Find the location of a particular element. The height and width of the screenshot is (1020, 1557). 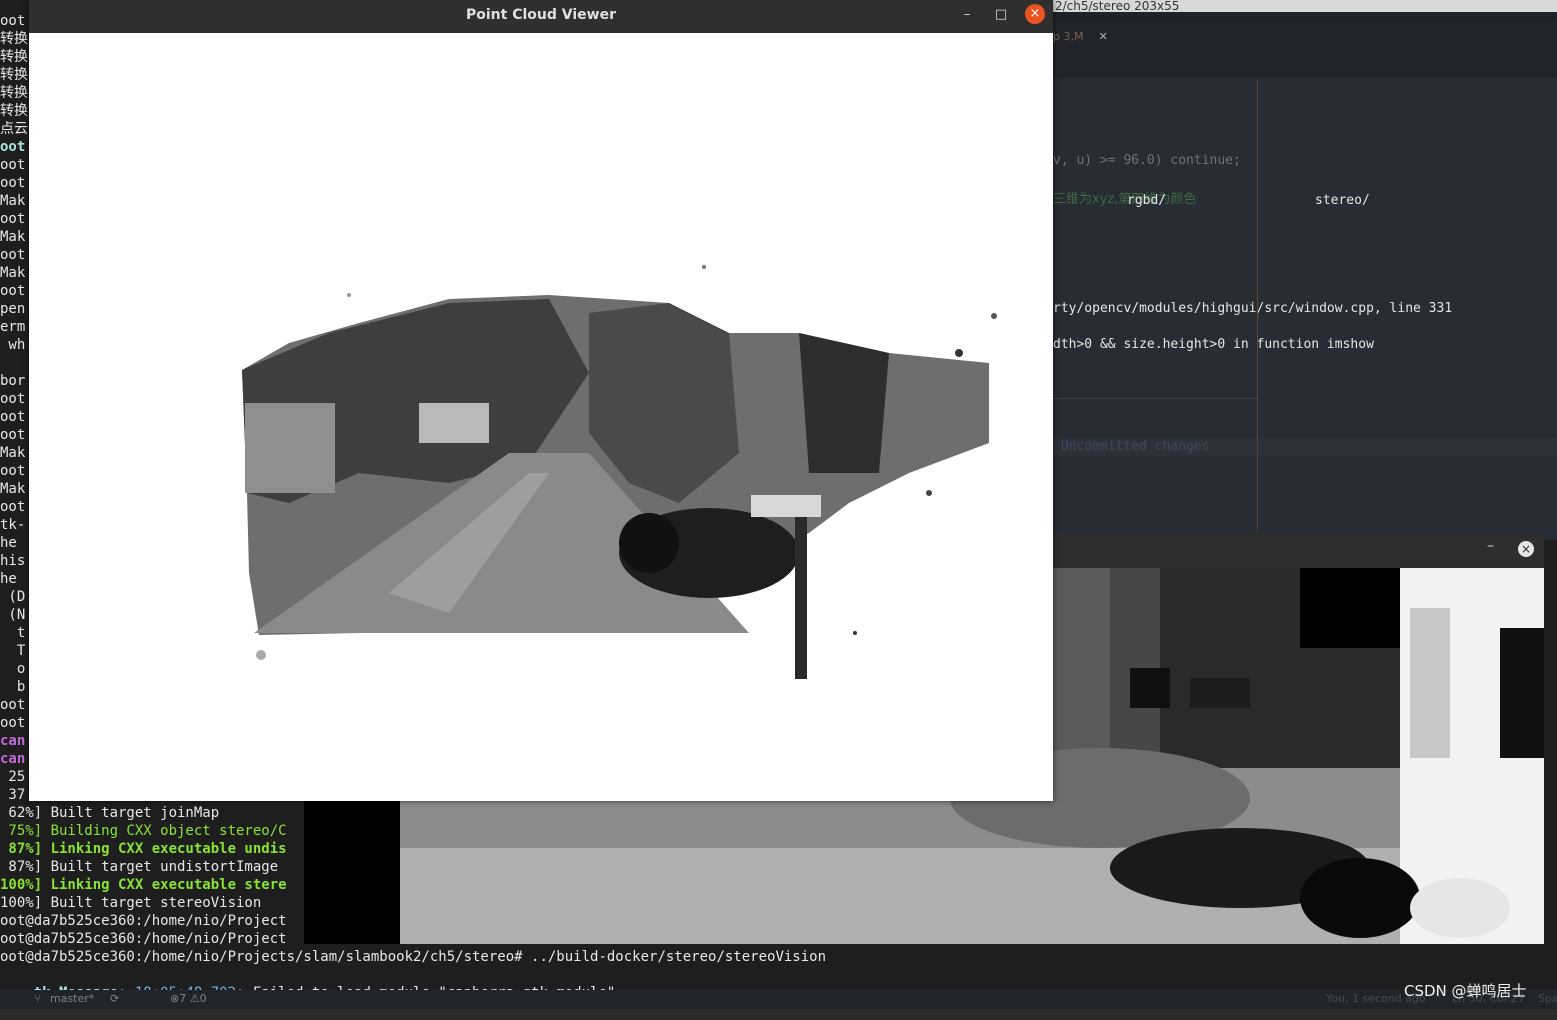

terminal-line: erm is located at coordinates (13, 327).